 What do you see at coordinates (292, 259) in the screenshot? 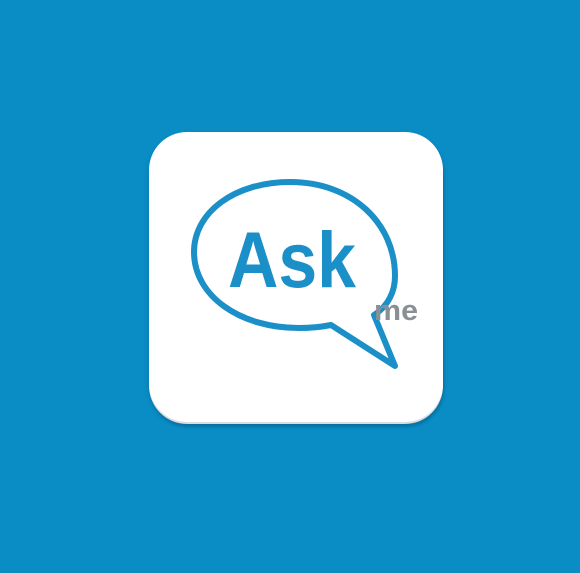
I see `logo-primary-text: Ask` at bounding box center [292, 259].